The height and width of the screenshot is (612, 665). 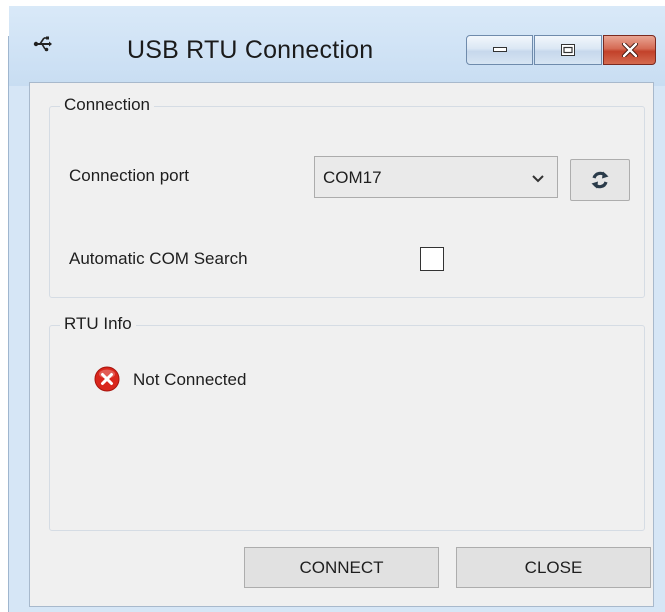 I want to click on connection-status-text: Not Connected, so click(x=190, y=379).